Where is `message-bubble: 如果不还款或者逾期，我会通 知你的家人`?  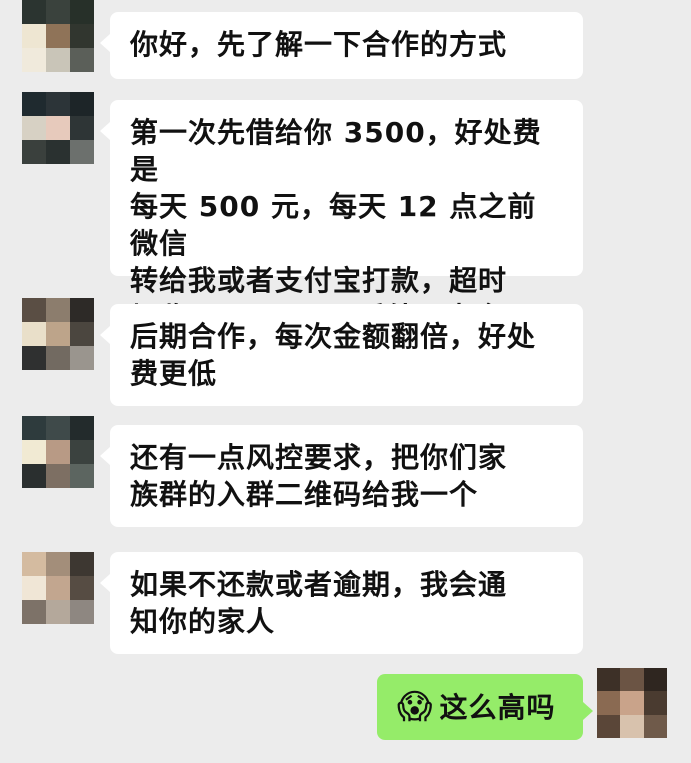
message-bubble: 如果不还款或者逾期，我会通 知你的家人 is located at coordinates (341, 603).